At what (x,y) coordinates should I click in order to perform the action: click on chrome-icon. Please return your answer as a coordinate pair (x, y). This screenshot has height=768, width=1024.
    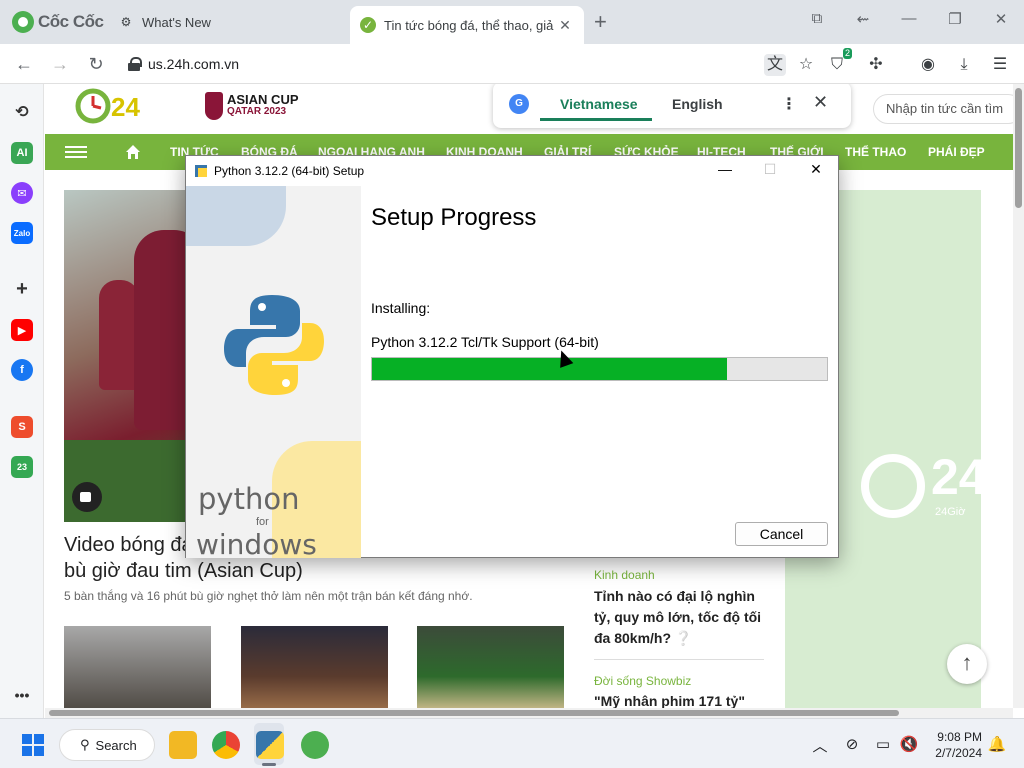
    Looking at the image, I should click on (226, 745).